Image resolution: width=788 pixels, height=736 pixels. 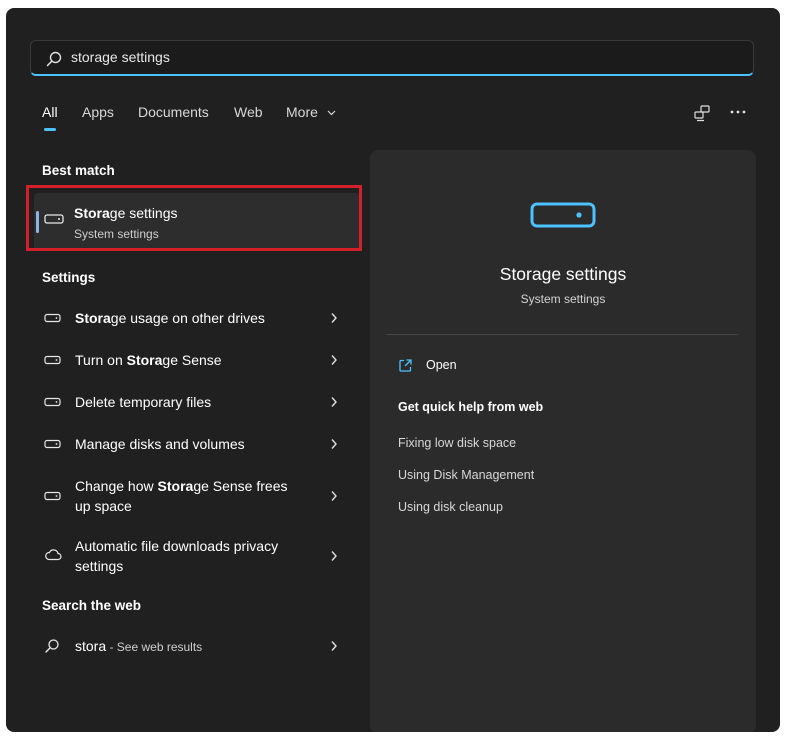 I want to click on open-label: Open, so click(x=441, y=365).